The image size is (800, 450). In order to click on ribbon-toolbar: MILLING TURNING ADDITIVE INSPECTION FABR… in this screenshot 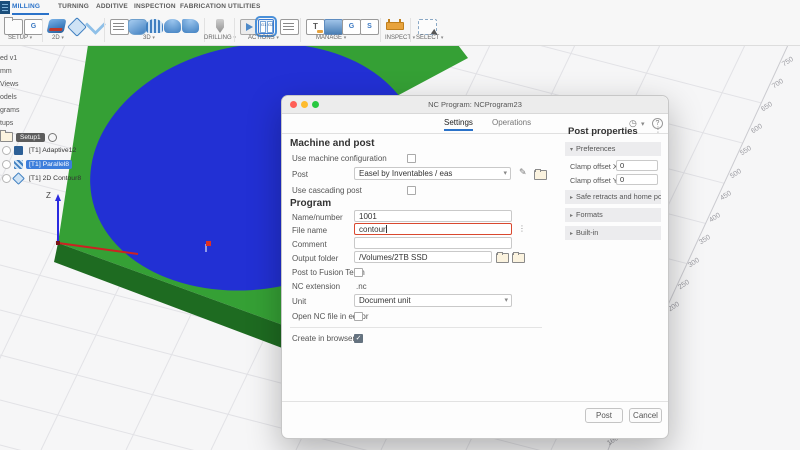, I will do `click(400, 23)`.